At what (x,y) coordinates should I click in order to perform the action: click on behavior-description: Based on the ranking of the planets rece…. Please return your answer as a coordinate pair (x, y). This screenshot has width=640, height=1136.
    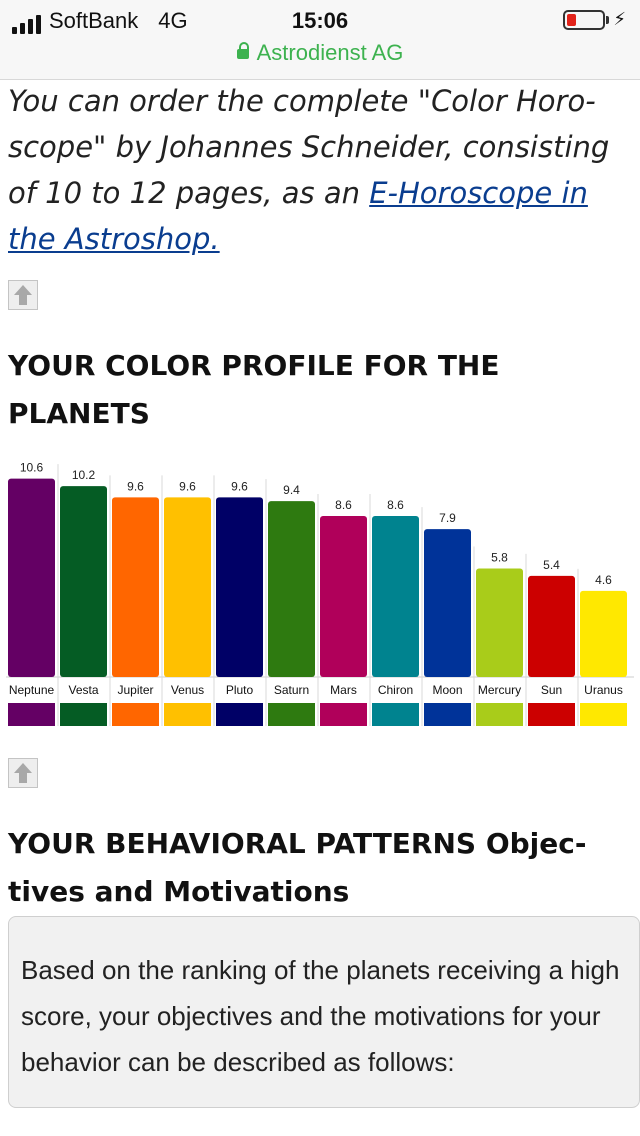
    Looking at the image, I should click on (320, 1016).